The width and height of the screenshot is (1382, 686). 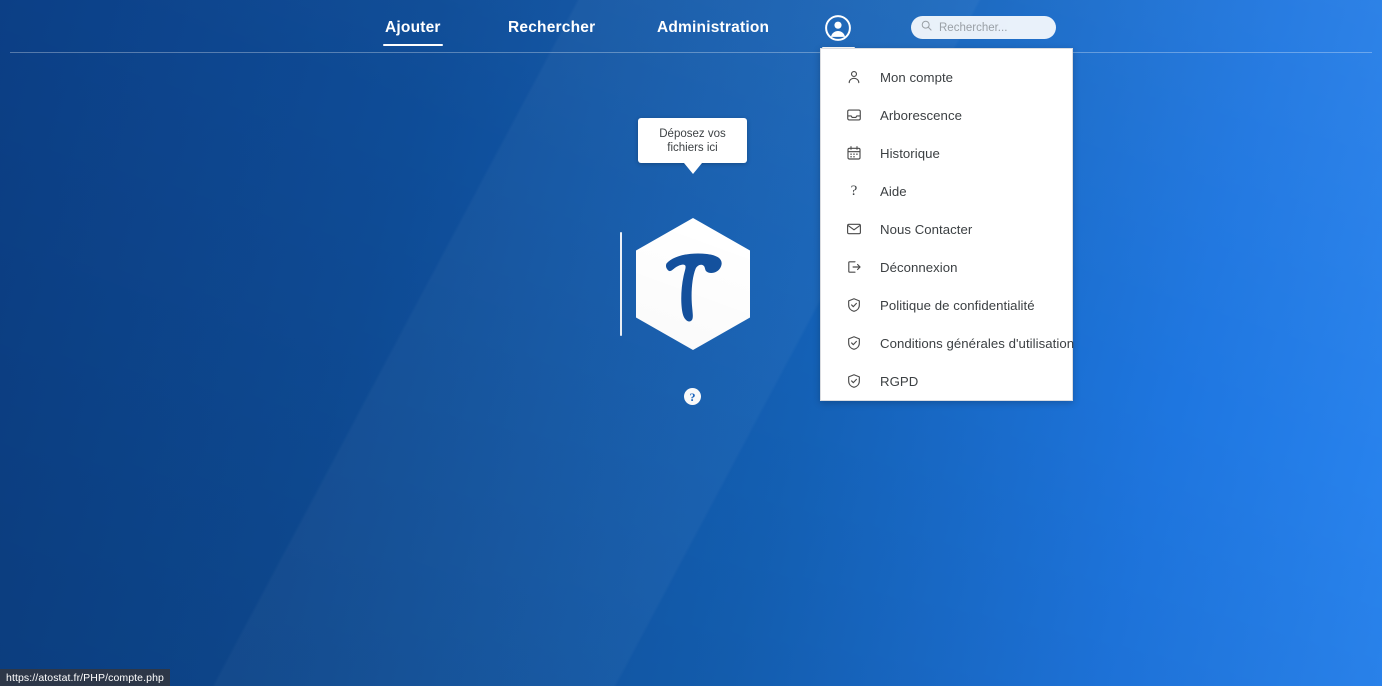 I want to click on nav-item-rechercher-label: Rechercher, so click(x=552, y=27).